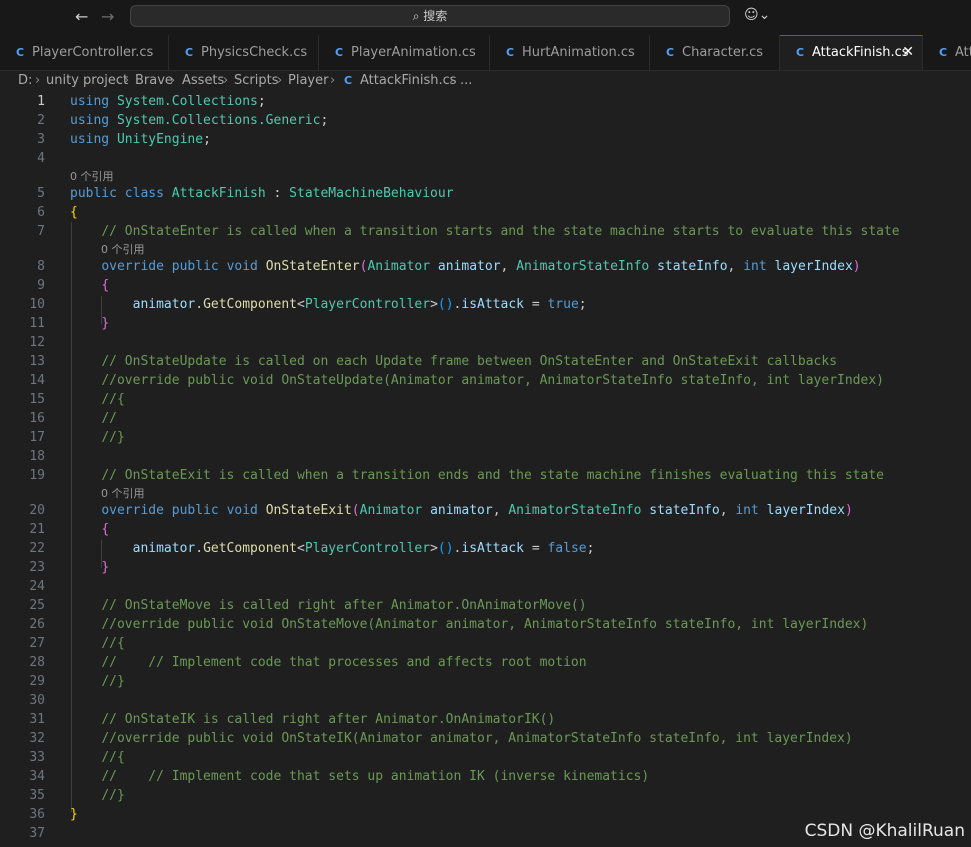  Describe the element at coordinates (485, 795) in the screenshot. I see `code-line: 35 //}` at that location.